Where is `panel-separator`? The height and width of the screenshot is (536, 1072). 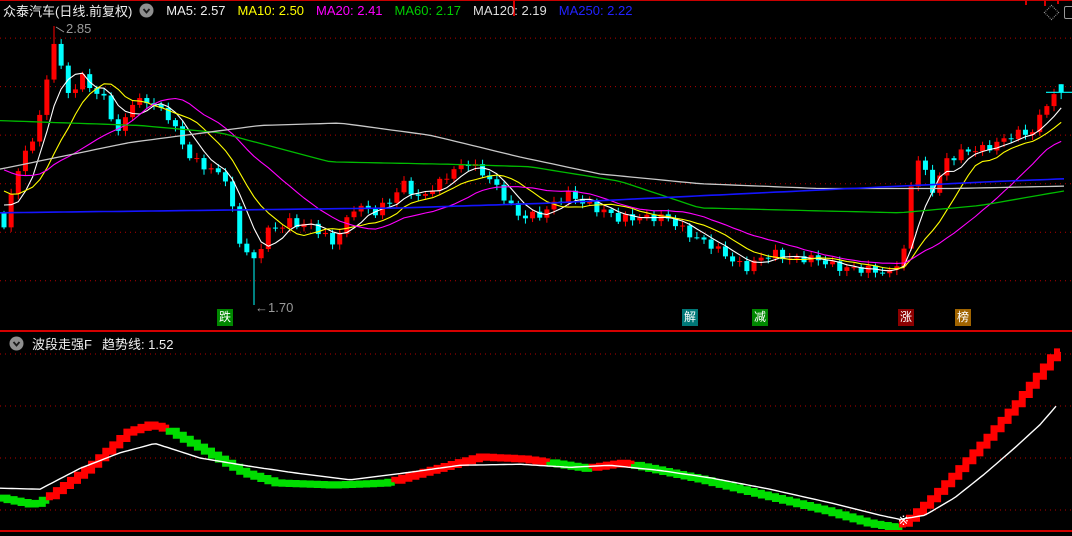
panel-separator is located at coordinates (536, 331).